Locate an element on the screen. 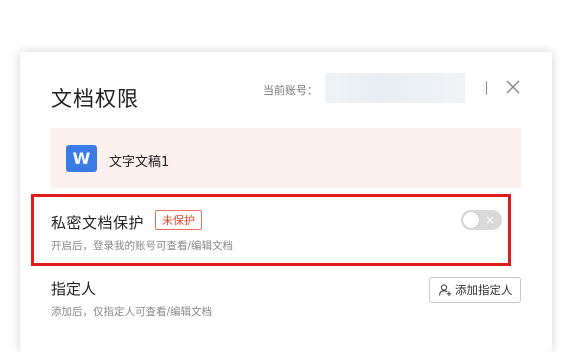 The height and width of the screenshot is (352, 569). designated-person-description: 添加后，仅指定人可查看/编辑文档 is located at coordinates (132, 312).